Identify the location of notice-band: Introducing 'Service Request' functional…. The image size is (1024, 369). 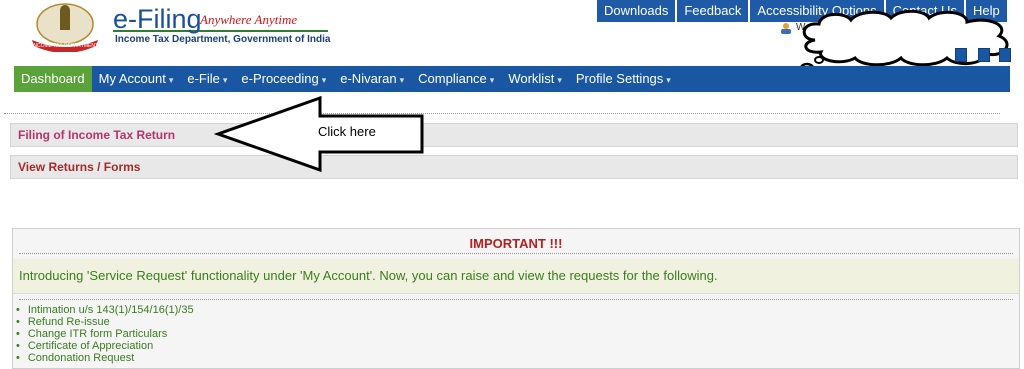
(516, 276).